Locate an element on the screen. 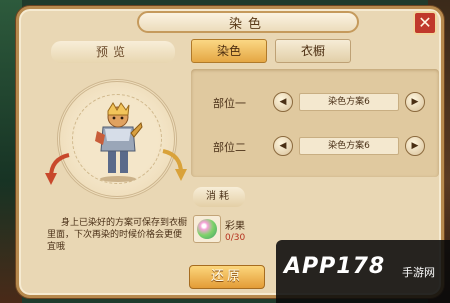 The image size is (450, 303). watermark-logo-text: APP178 is located at coordinates (335, 266).